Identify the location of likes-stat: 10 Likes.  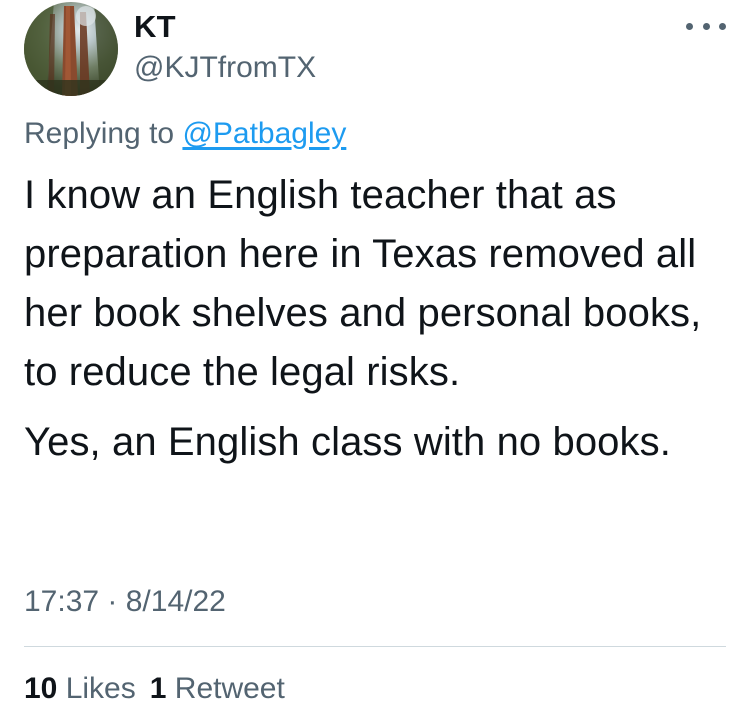
(80, 688).